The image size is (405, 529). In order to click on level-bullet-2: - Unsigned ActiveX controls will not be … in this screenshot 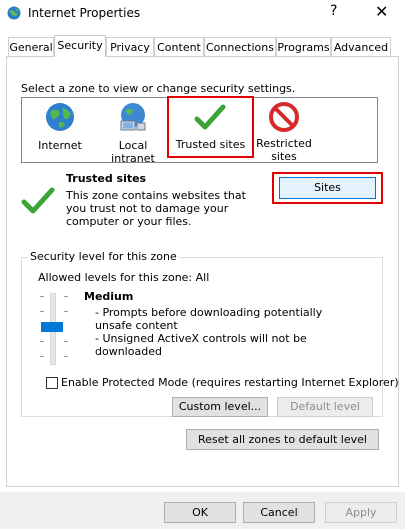, I will do `click(201, 345)`.